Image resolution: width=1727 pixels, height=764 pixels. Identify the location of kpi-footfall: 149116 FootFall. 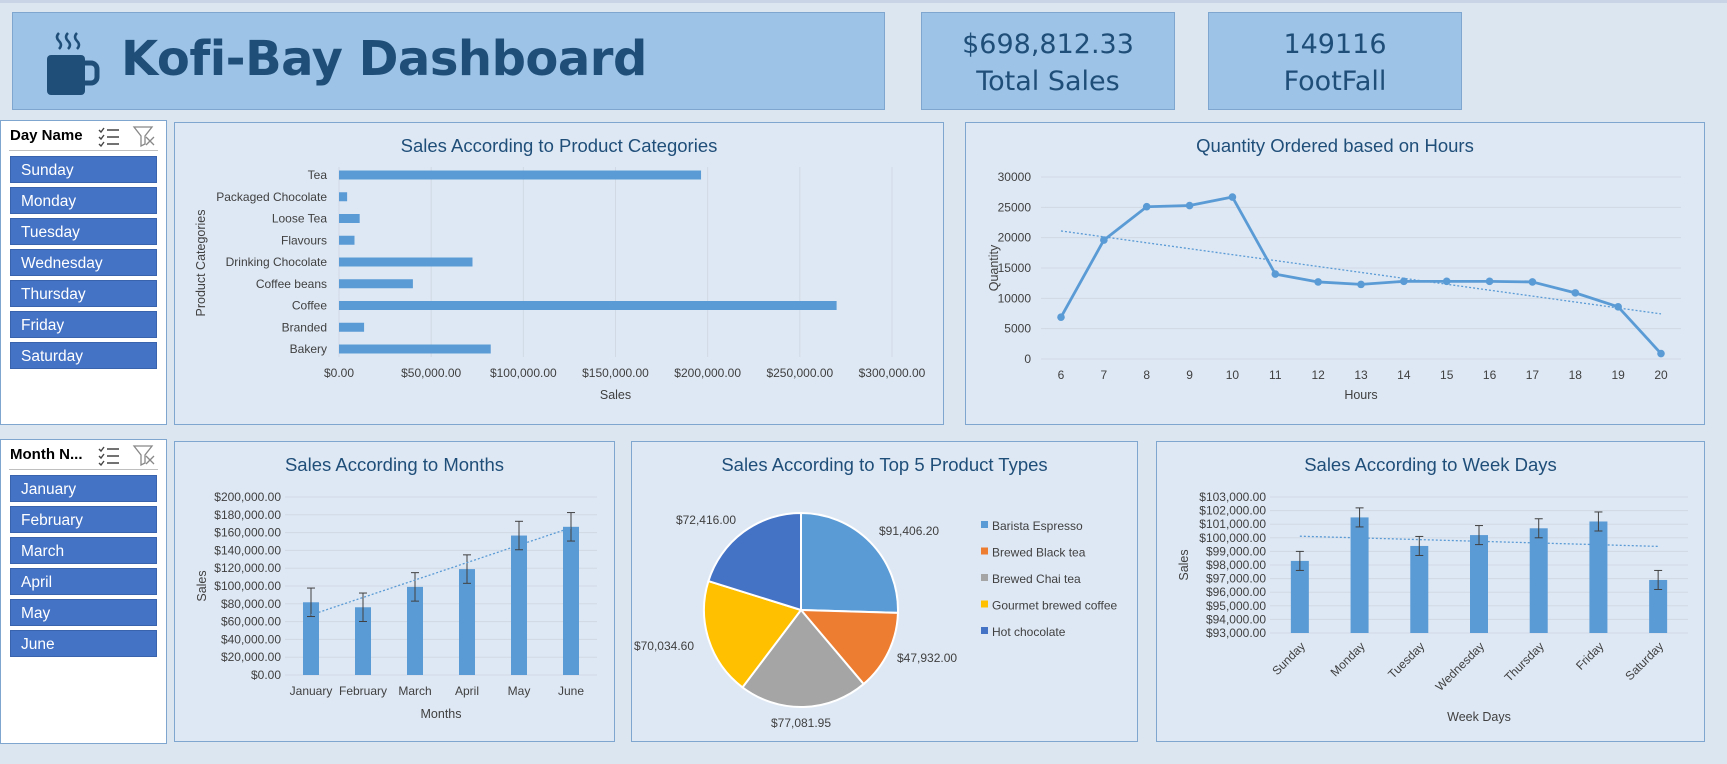
(1335, 61).